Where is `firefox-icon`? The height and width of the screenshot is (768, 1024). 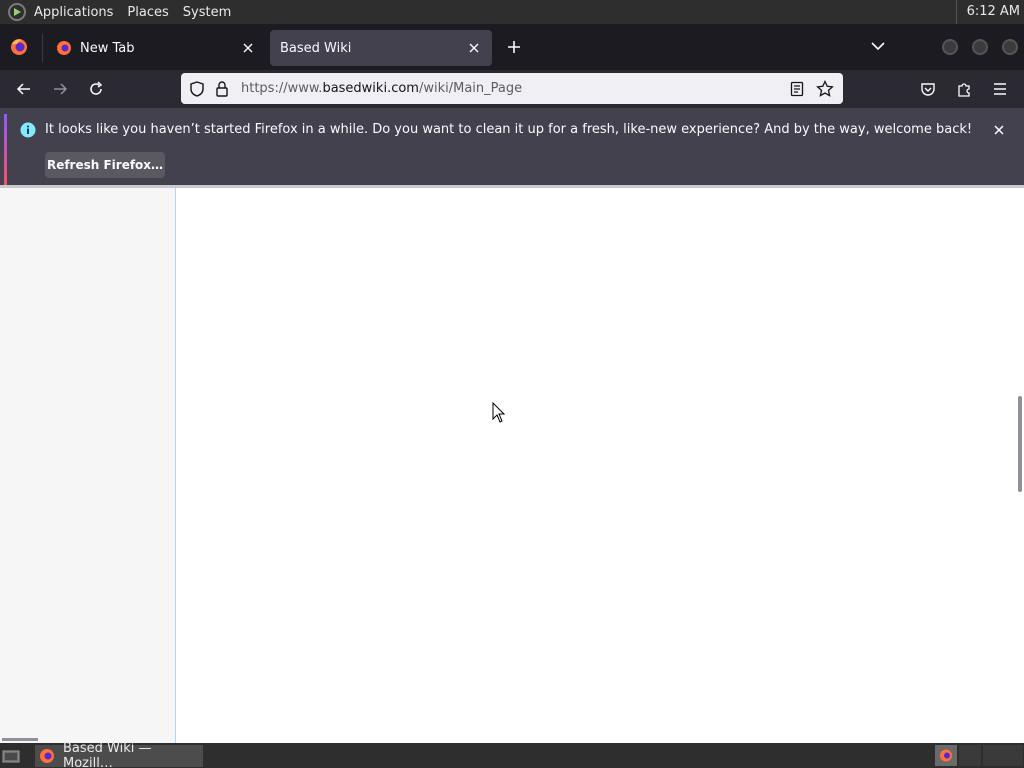
firefox-icon is located at coordinates (47, 756).